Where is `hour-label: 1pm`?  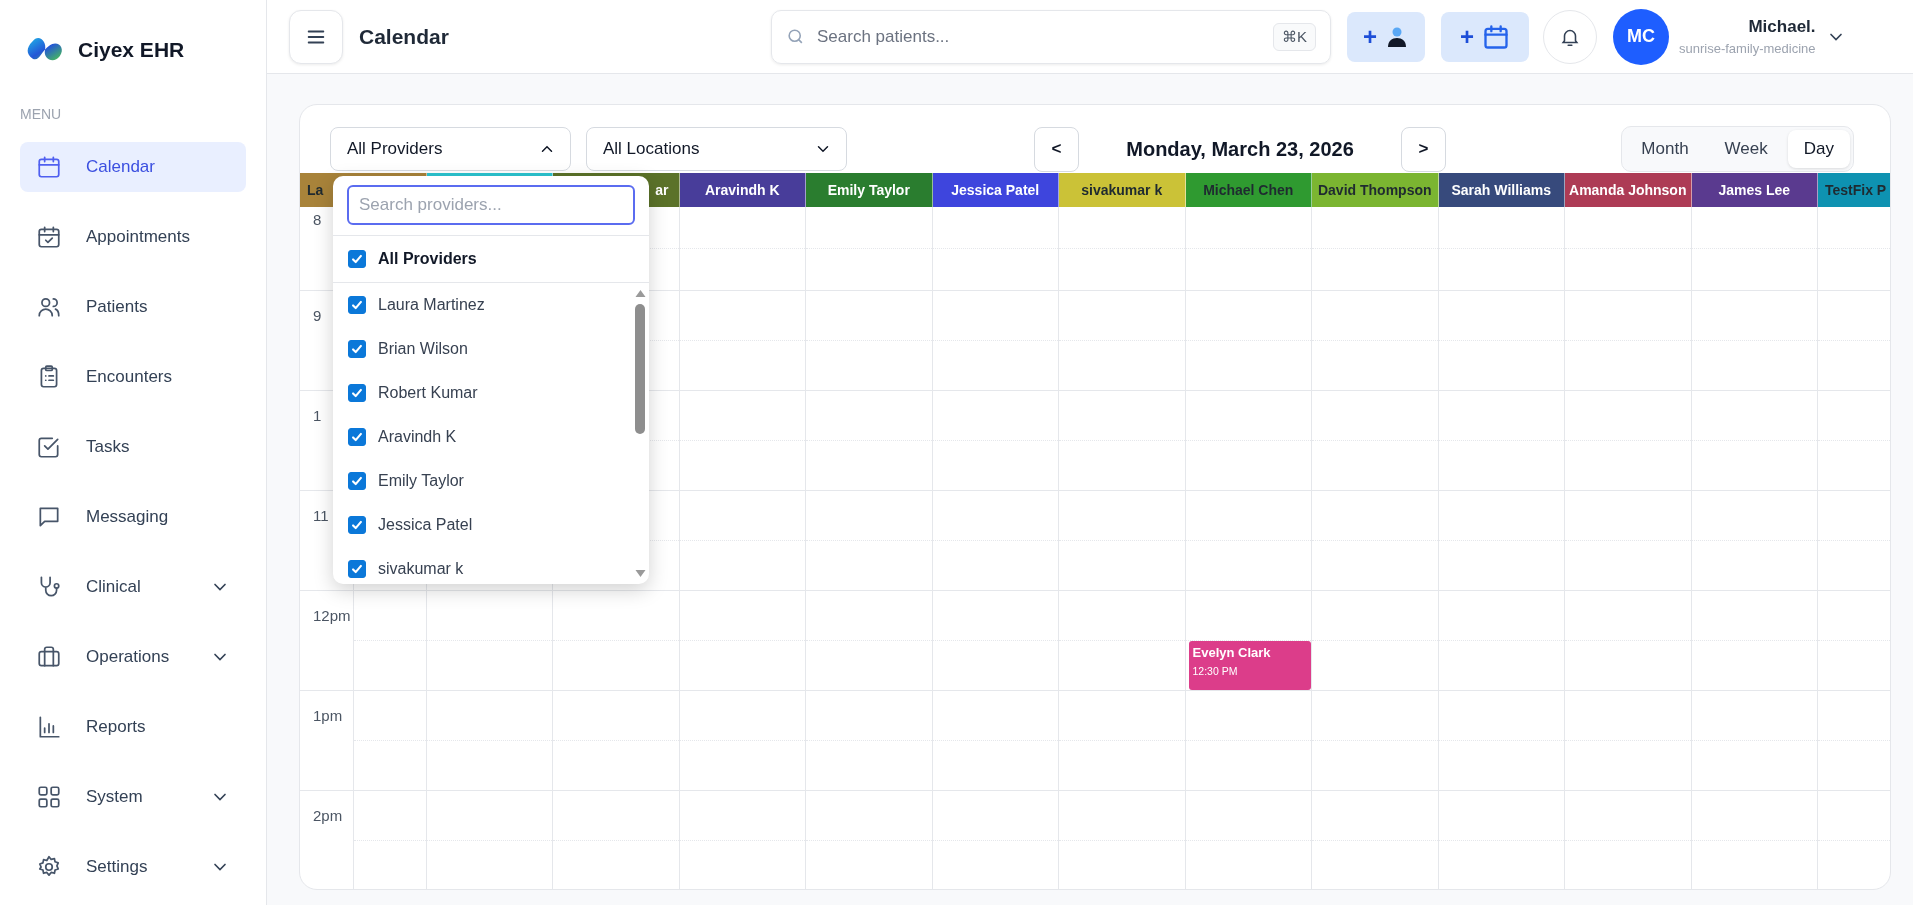
hour-label: 1pm is located at coordinates (328, 715).